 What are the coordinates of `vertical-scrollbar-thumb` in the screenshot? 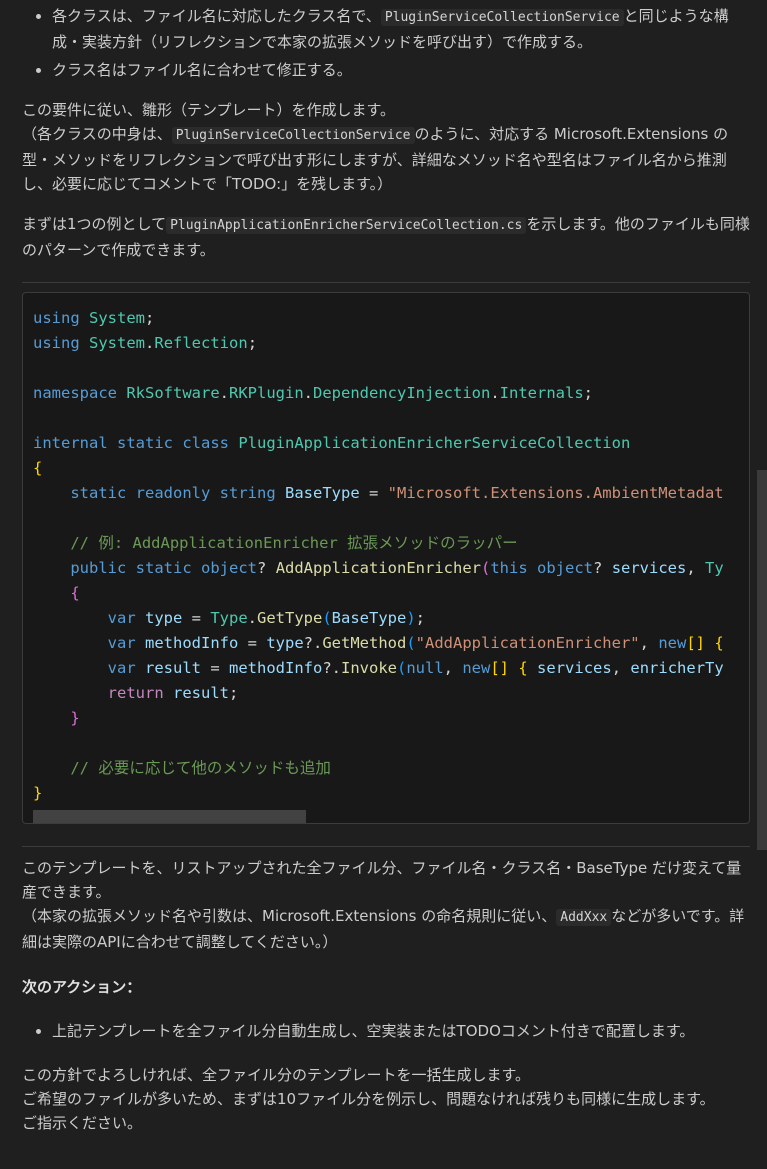 It's located at (762, 660).